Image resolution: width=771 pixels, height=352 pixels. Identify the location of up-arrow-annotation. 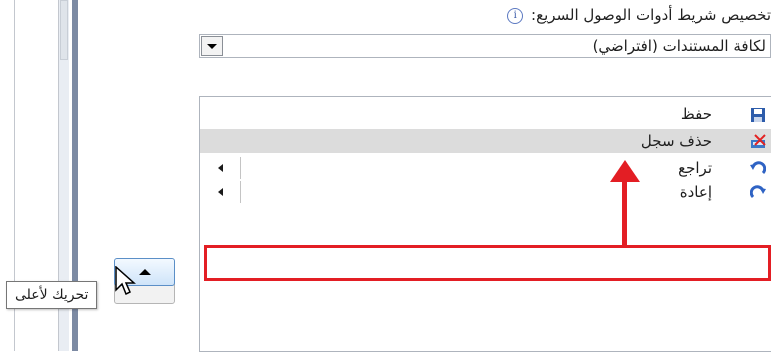
(624, 212).